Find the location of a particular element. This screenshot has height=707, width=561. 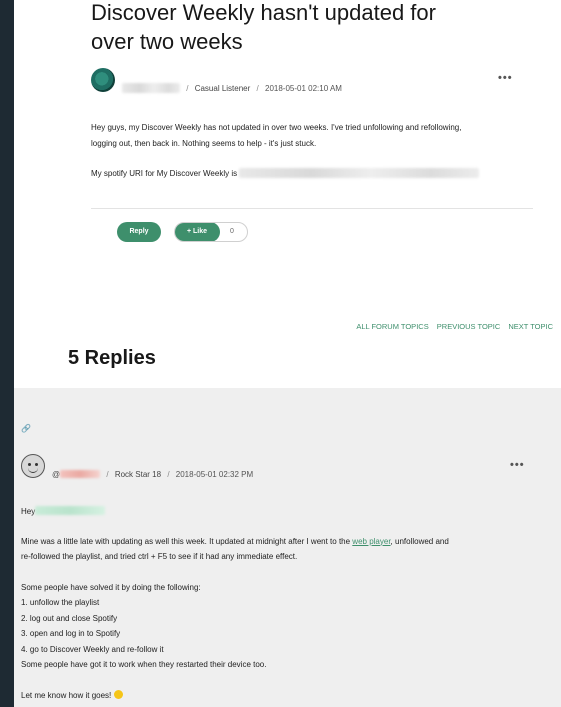

all-forum-topics-link: ALL FORUM TOPICS is located at coordinates (392, 326).